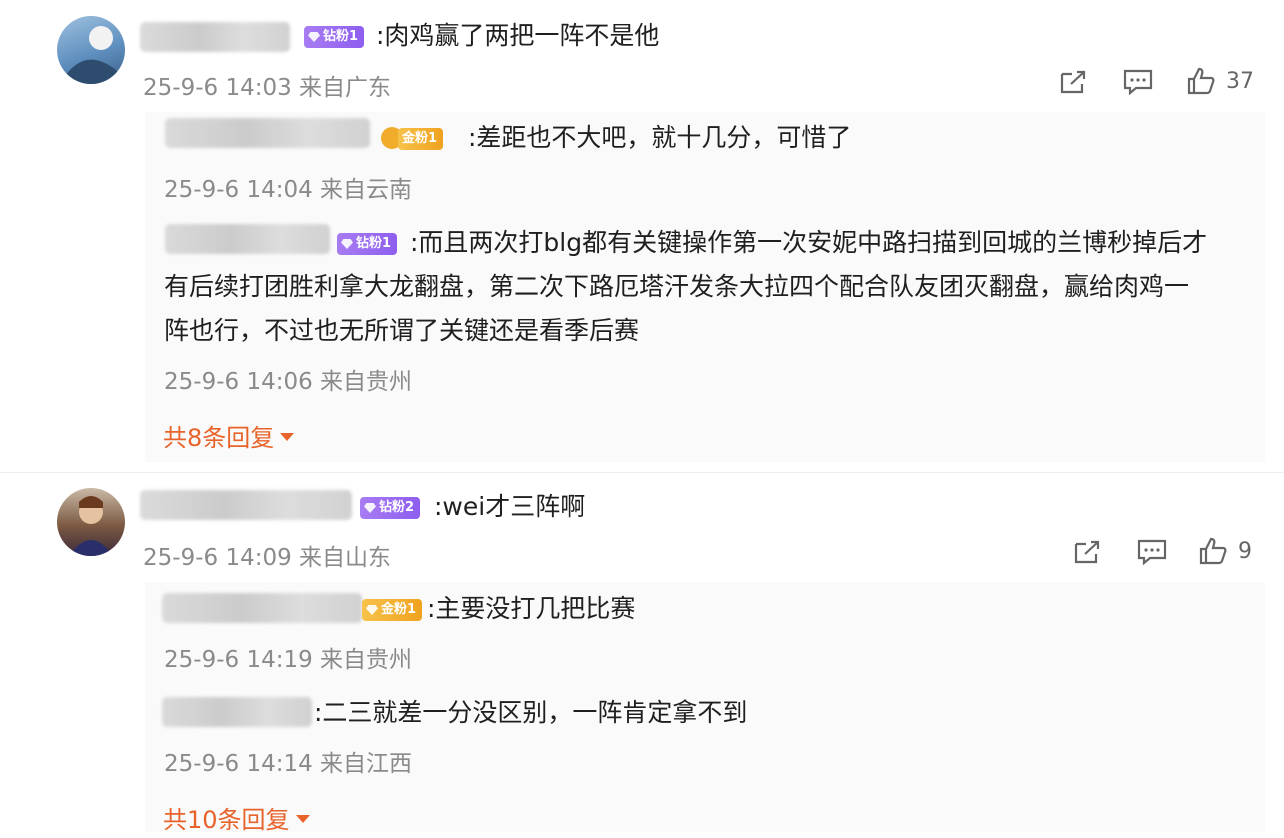 Image resolution: width=1284 pixels, height=838 pixels. Describe the element at coordinates (288, 190) in the screenshot. I see `reply-meta: 25-9-6 14:04 来自云南` at that location.